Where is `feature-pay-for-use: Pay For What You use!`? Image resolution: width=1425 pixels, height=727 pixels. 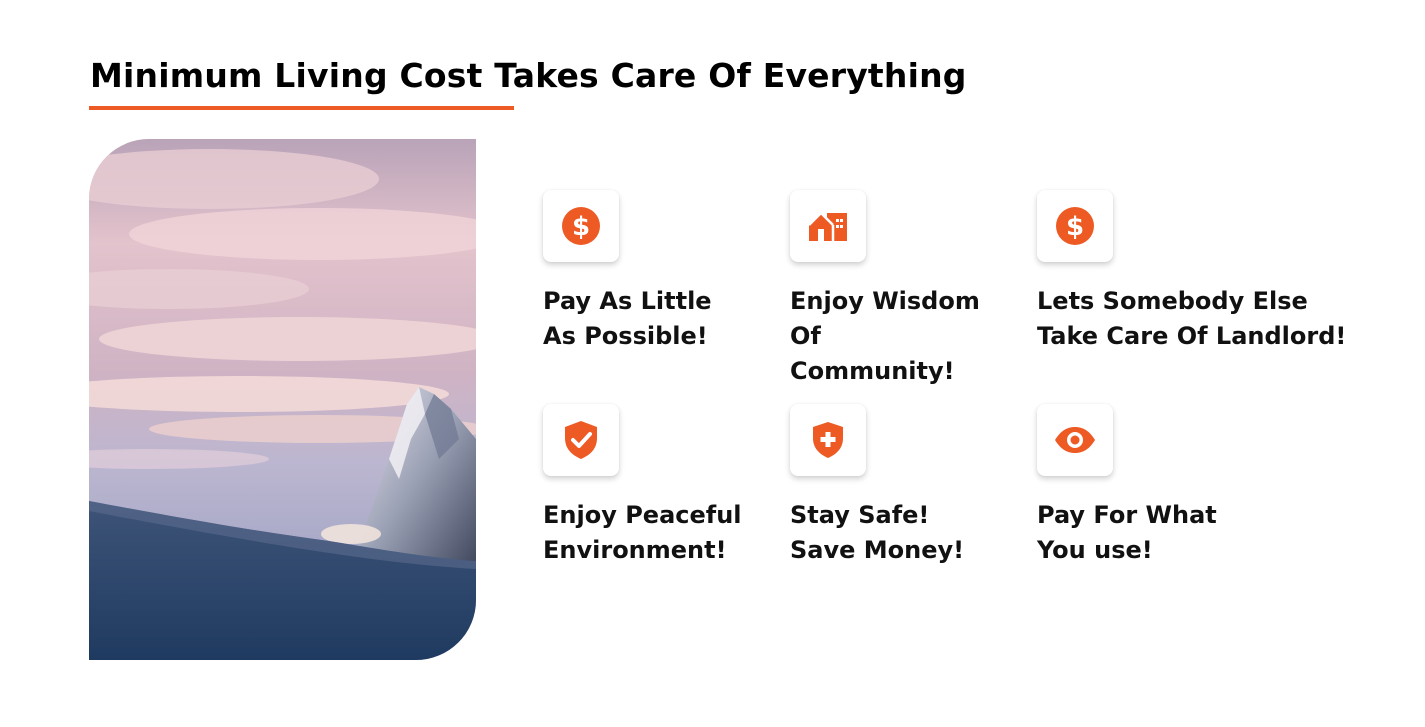 feature-pay-for-use: Pay For What You use! is located at coordinates (1187, 486).